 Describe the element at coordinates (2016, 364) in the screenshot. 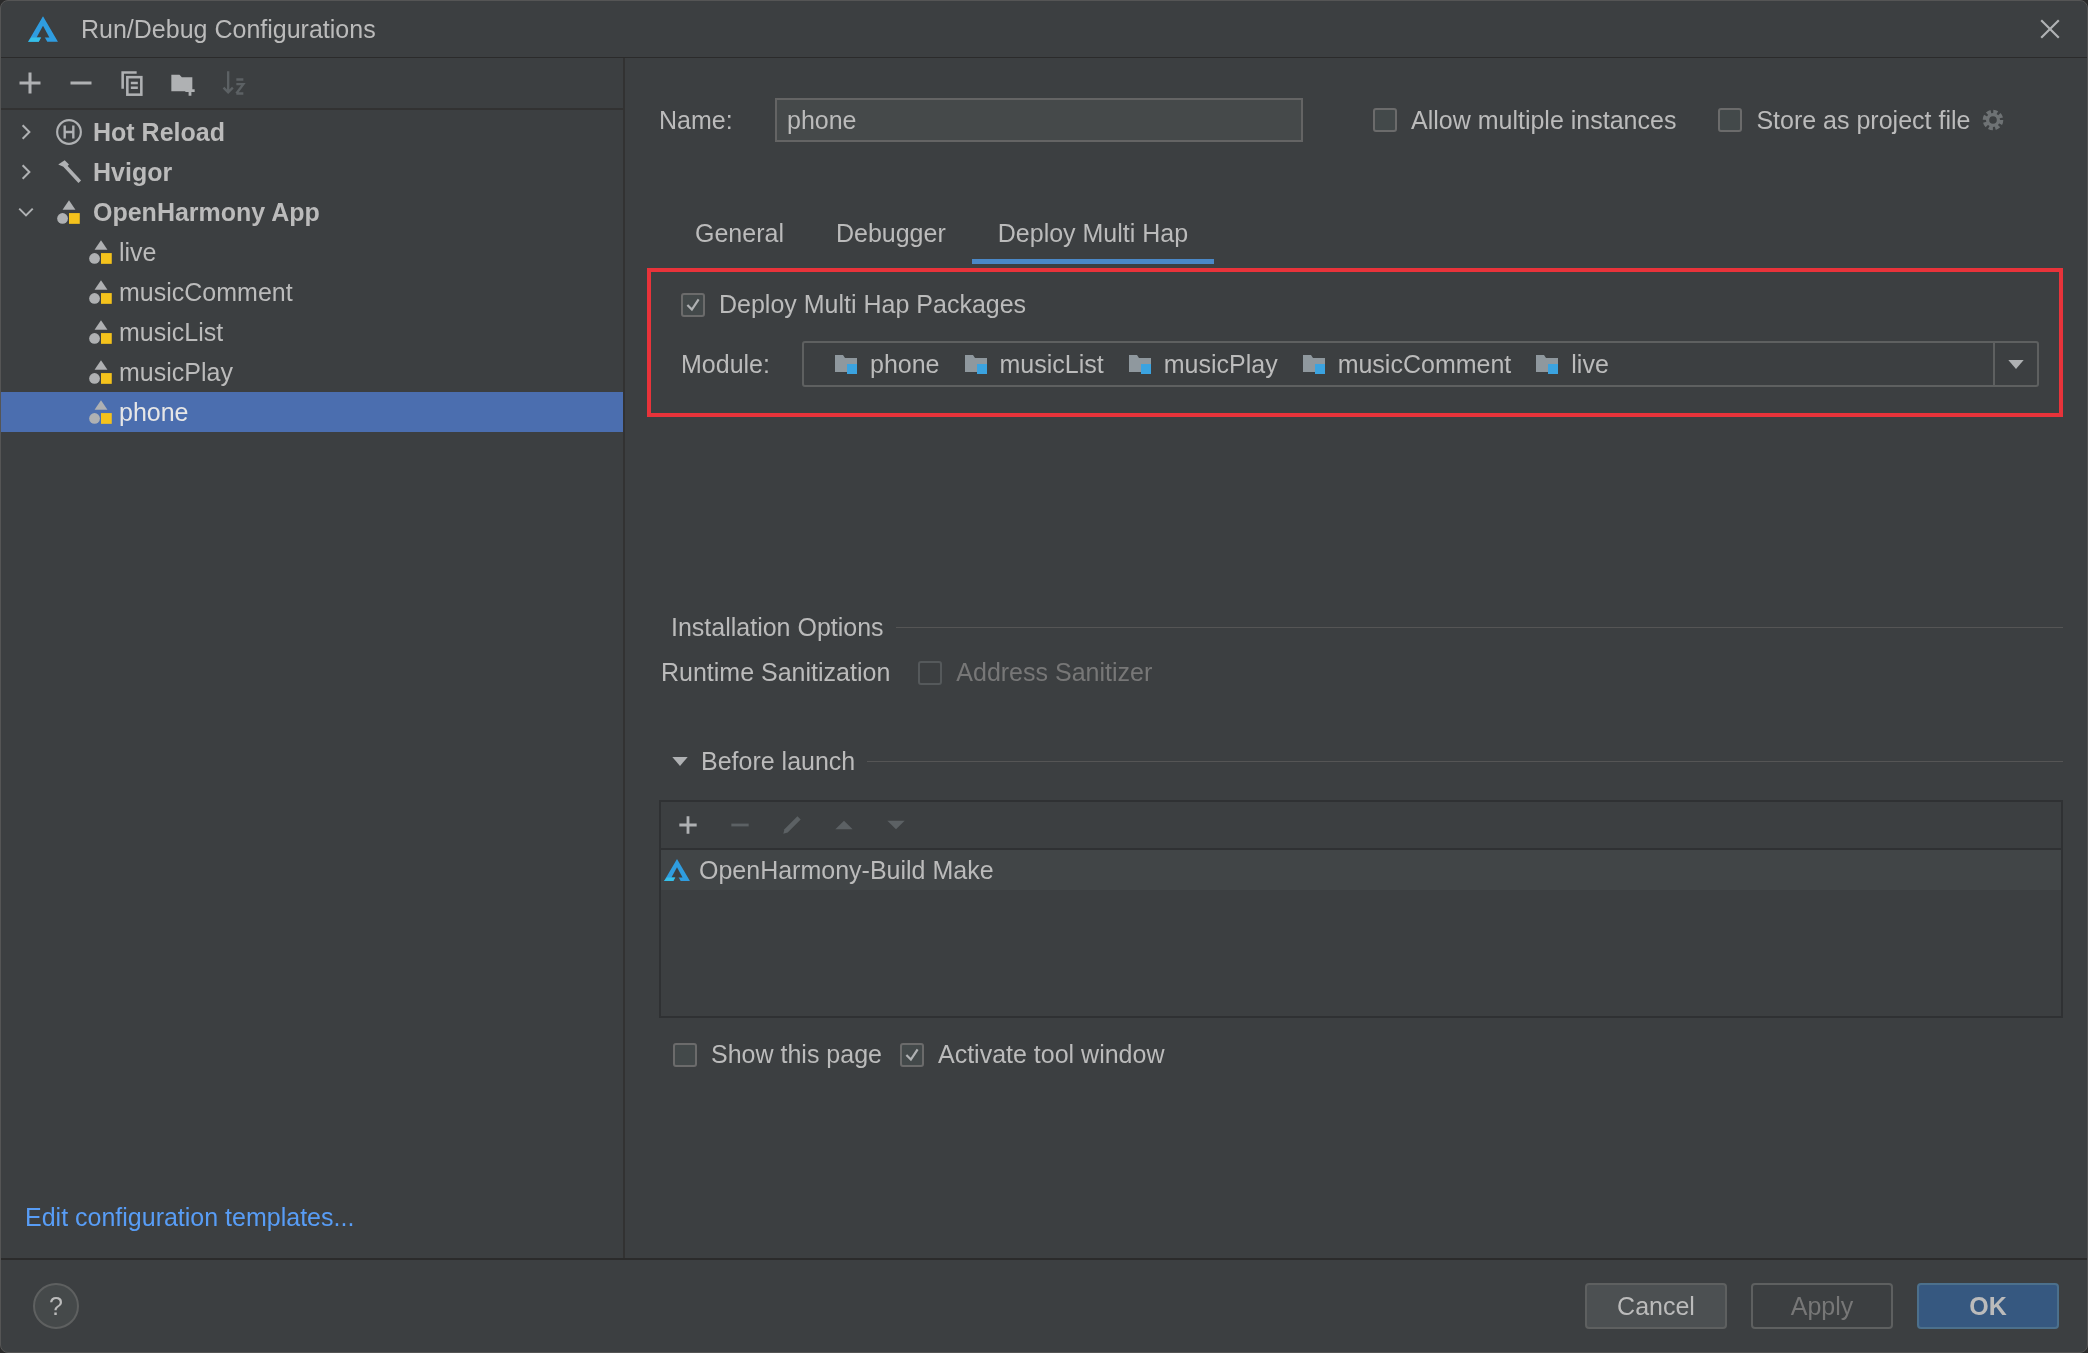

I see `dropdown-arrow-icon` at that location.